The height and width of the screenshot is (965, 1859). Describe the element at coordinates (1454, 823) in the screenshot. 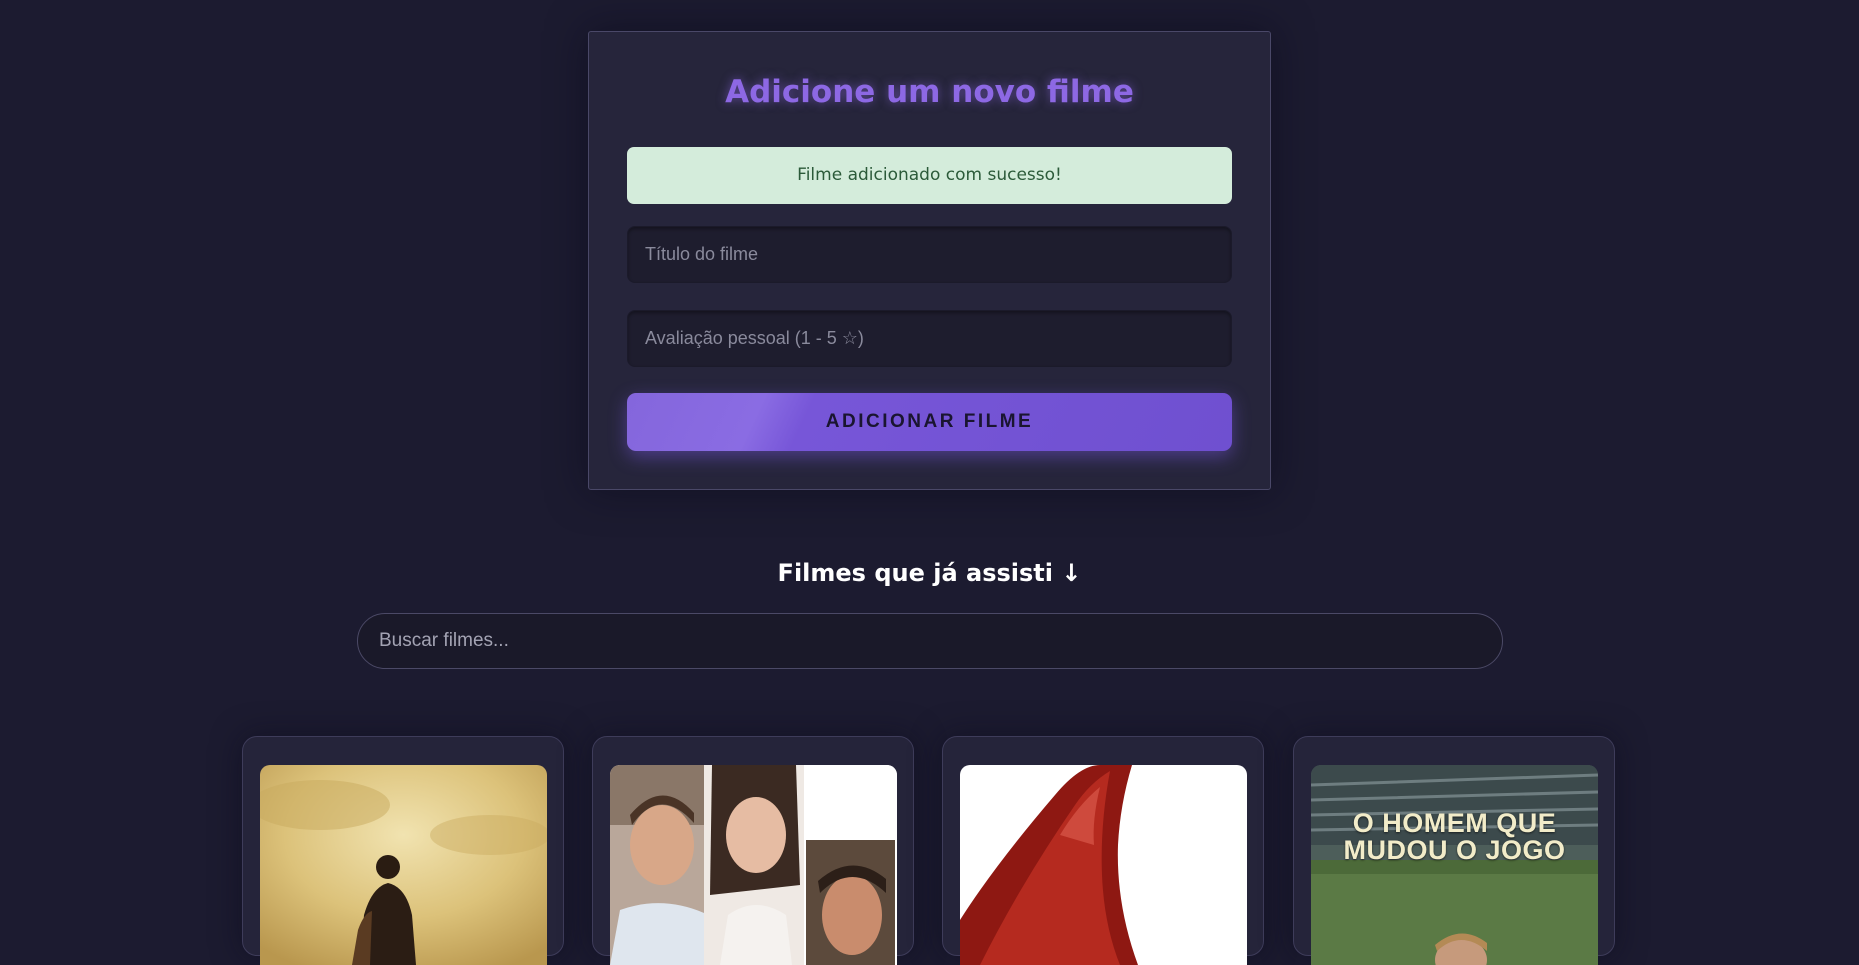

I see `poster-title-line1: O HOMEM QUE` at that location.